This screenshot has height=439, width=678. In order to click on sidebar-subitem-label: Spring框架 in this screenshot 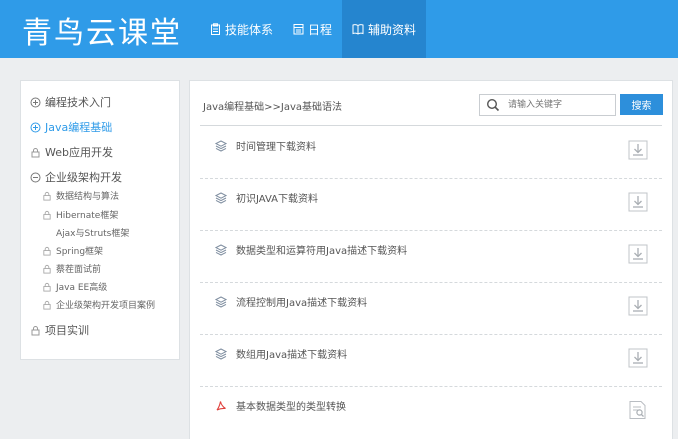, I will do `click(80, 252)`.